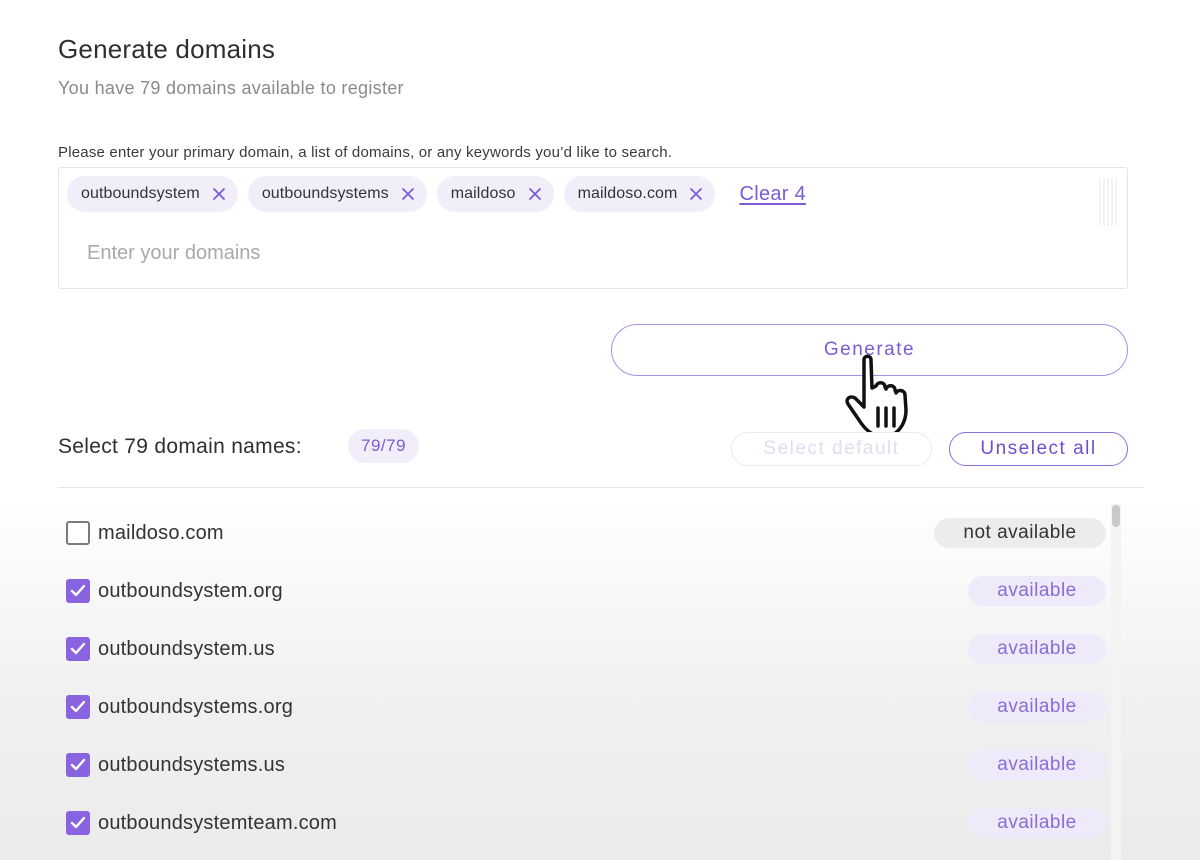 This screenshot has width=1200, height=860. What do you see at coordinates (1116, 516) in the screenshot?
I see `list-scrollbar-thumb` at bounding box center [1116, 516].